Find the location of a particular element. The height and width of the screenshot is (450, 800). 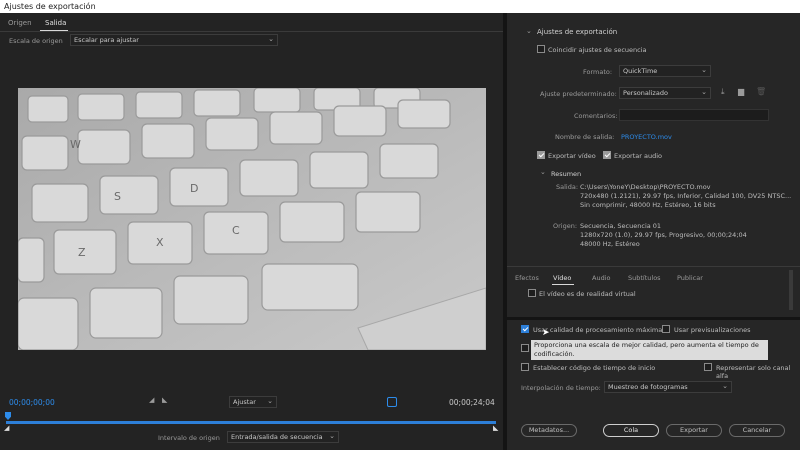

source-range-label: Intervalo de origen is located at coordinates (189, 438).